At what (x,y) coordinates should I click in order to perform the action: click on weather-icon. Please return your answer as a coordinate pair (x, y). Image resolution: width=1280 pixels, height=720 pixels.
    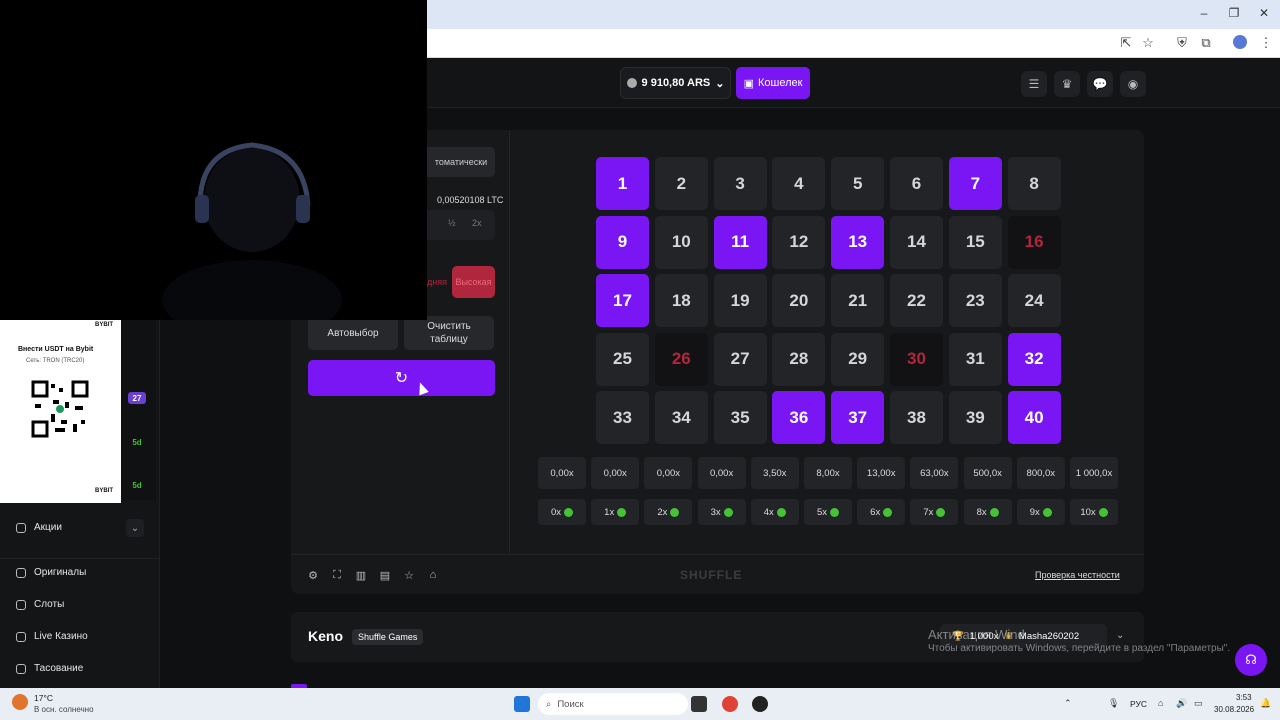
    Looking at the image, I should click on (20, 702).